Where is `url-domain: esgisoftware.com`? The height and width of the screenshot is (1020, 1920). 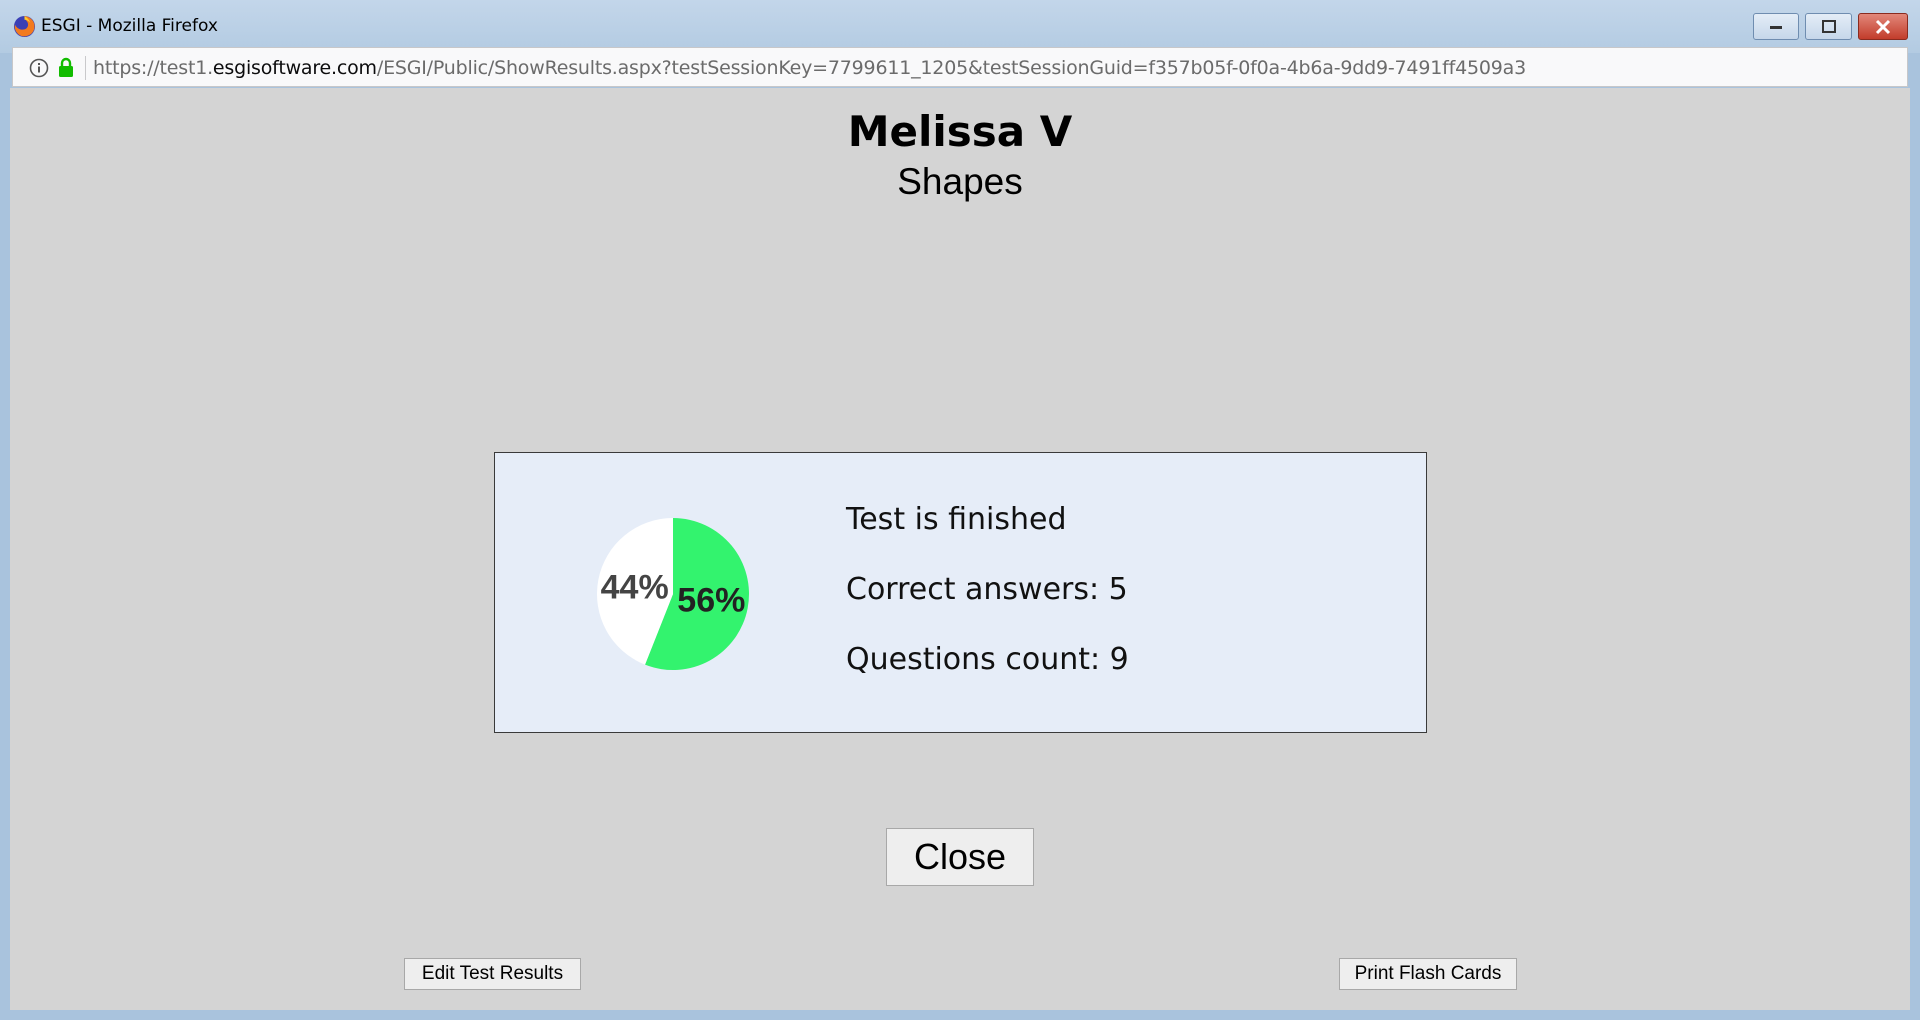 url-domain: esgisoftware.com is located at coordinates (294, 68).